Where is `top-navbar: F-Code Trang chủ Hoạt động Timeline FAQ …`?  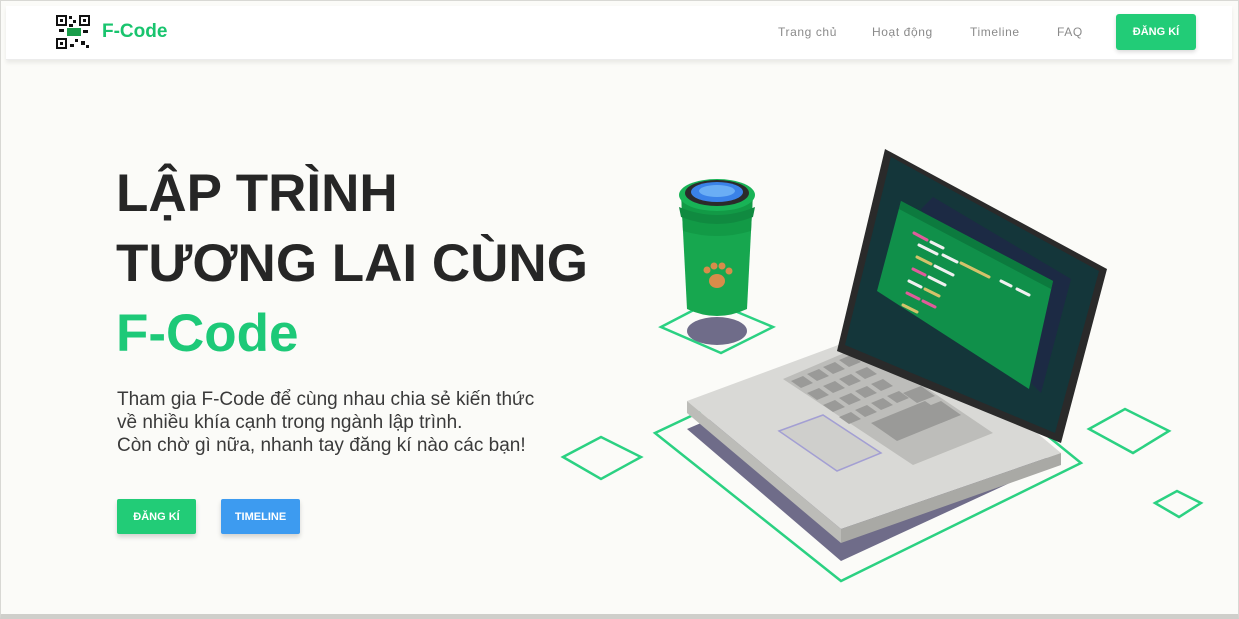 top-navbar: F-Code Trang chủ Hoạt động Timeline FAQ … is located at coordinates (619, 33).